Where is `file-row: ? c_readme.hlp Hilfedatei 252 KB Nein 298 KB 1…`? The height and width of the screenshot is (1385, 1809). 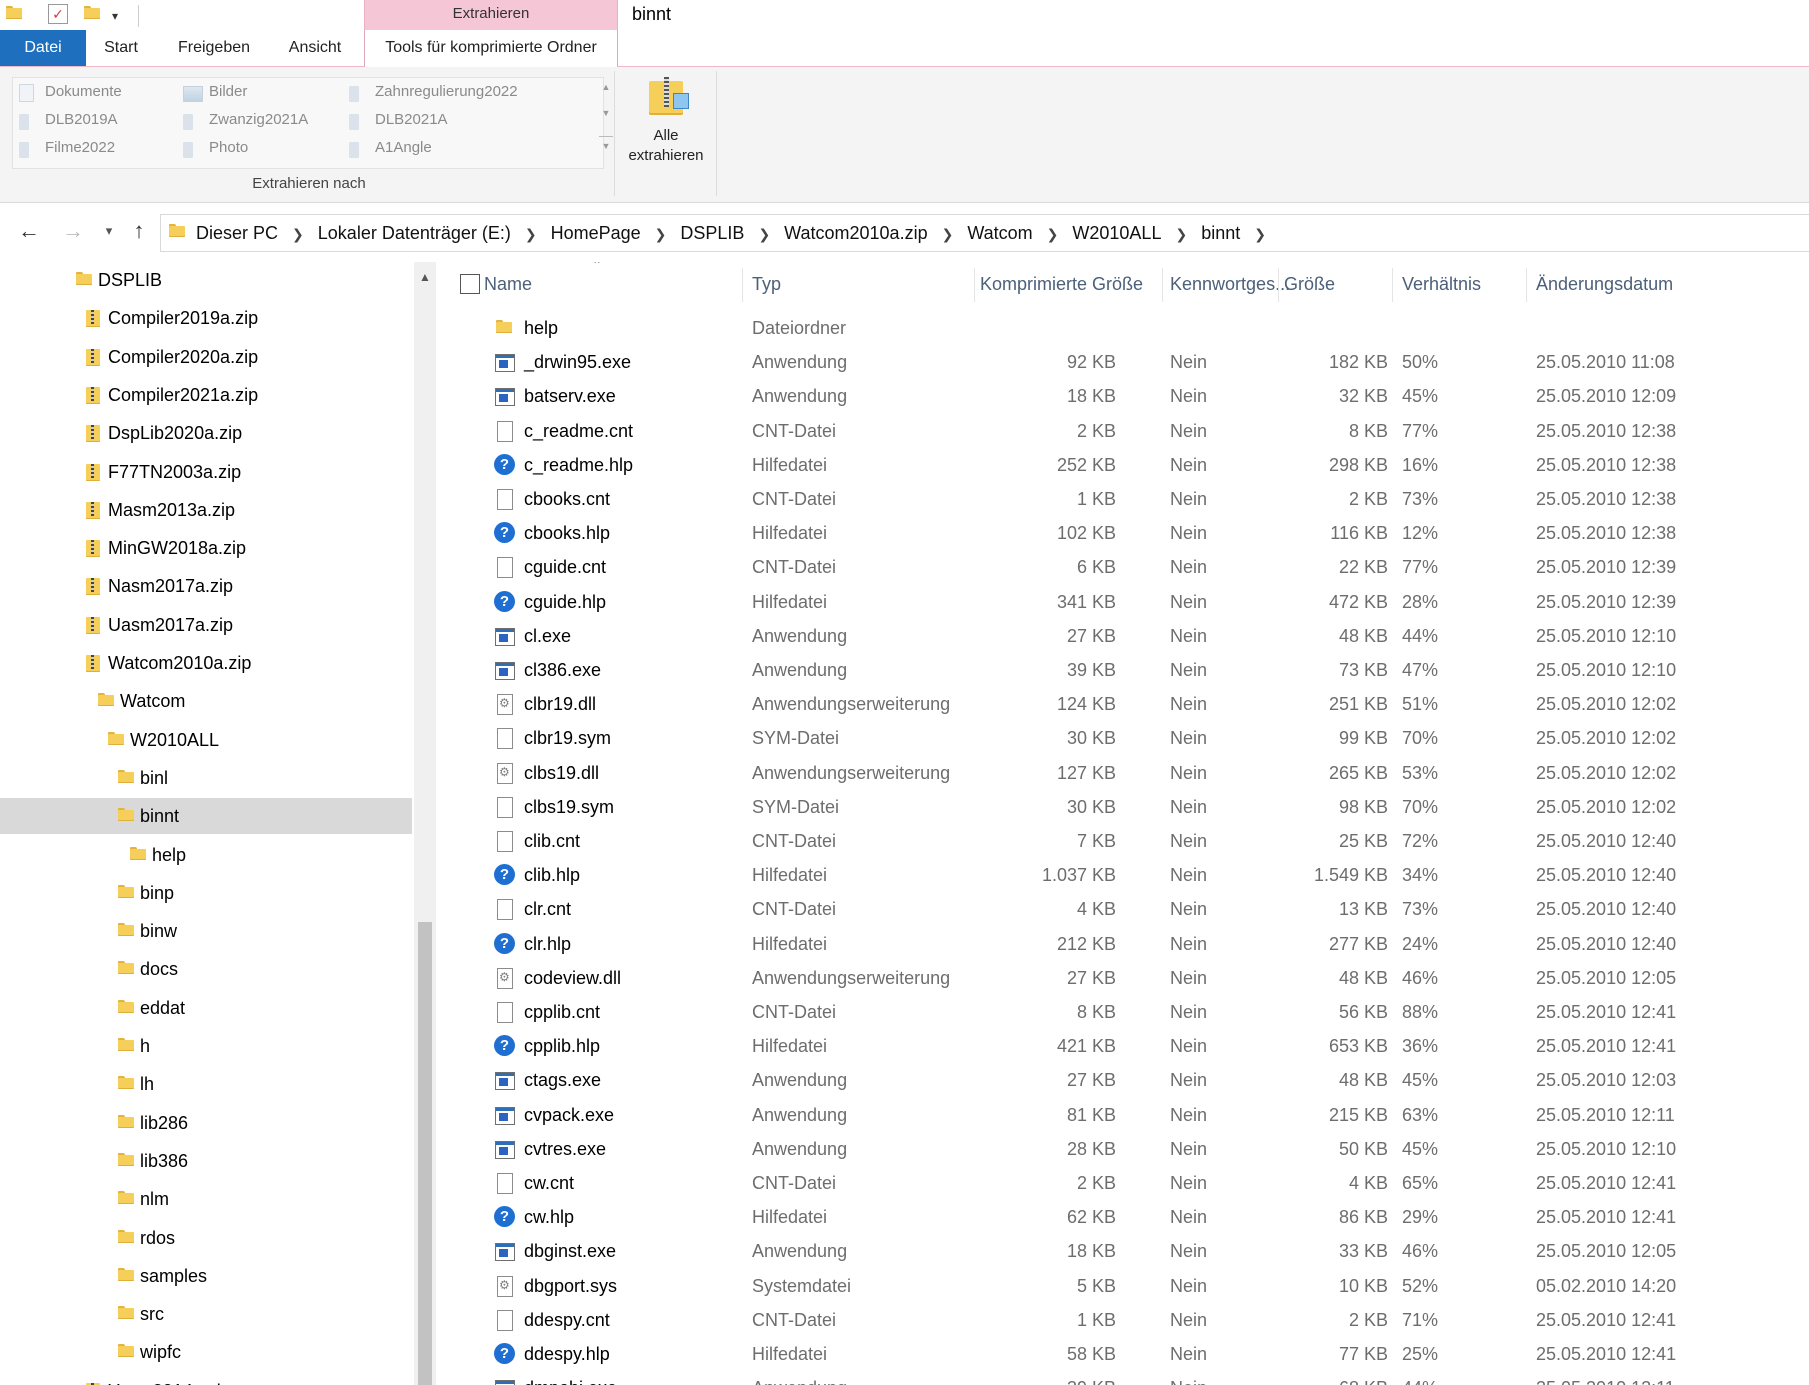
file-row: ? c_readme.hlp Hilfedatei 252 KB Nein 298 KB 1… is located at coordinates (1127, 465).